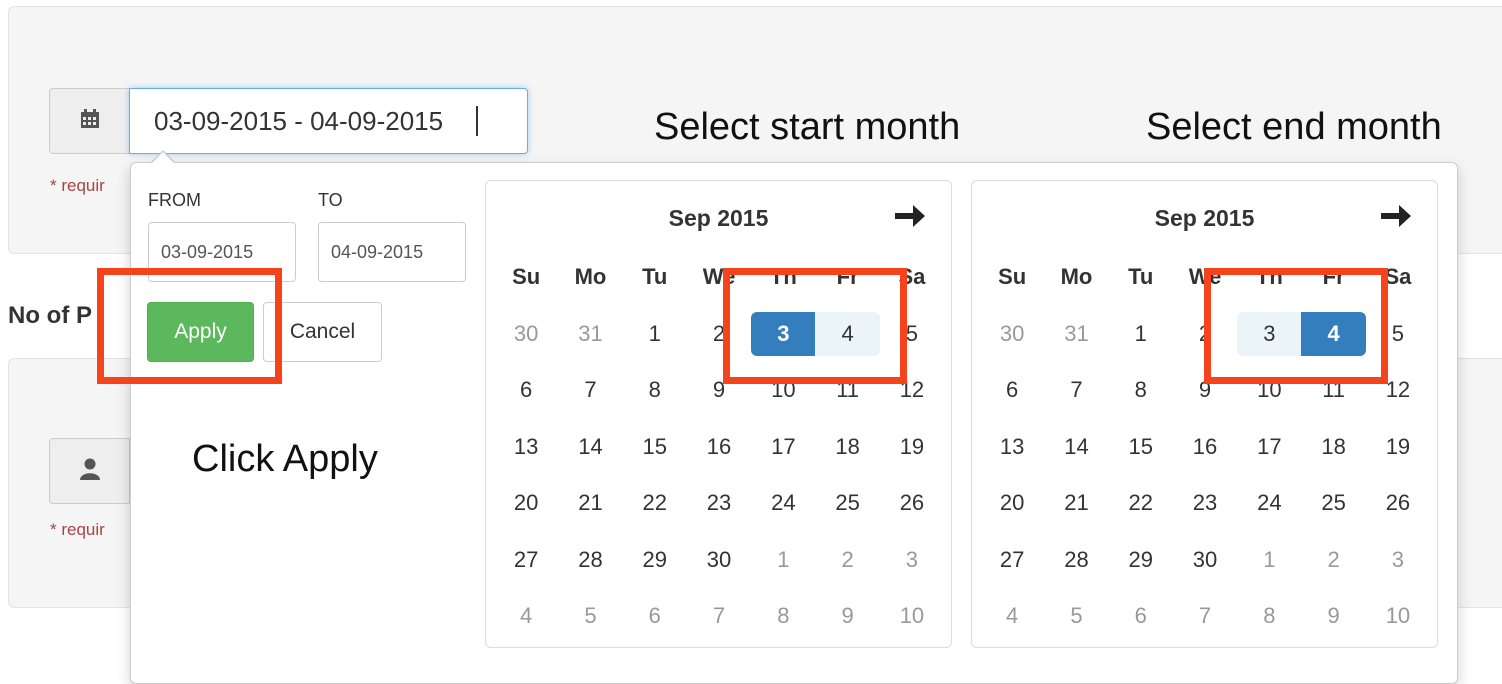 The image size is (1502, 684). What do you see at coordinates (392, 252) in the screenshot?
I see `to-date-field` at bounding box center [392, 252].